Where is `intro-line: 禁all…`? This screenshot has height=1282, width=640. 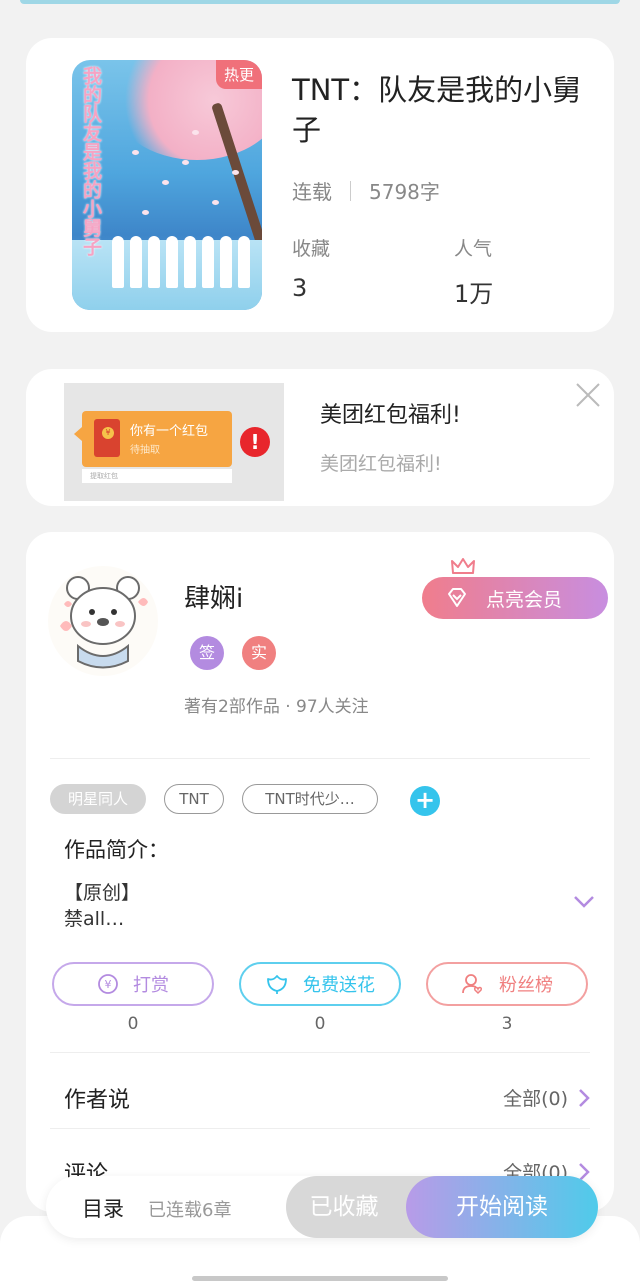
intro-line: 禁all… is located at coordinates (94, 919).